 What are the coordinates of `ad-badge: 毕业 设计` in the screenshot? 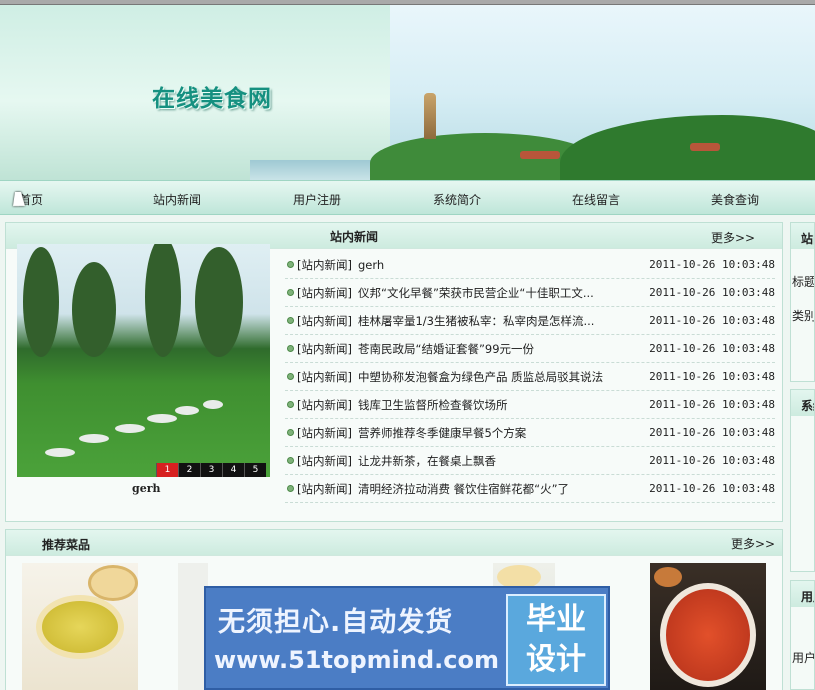 It's located at (556, 640).